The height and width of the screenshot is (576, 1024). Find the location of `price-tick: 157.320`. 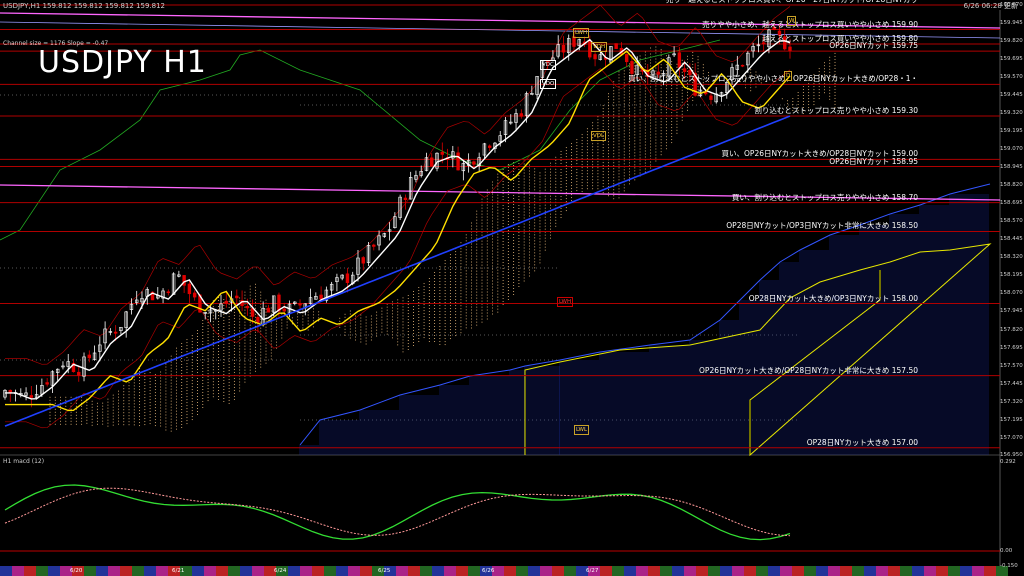

price-tick: 157.320 is located at coordinates (1011, 401).